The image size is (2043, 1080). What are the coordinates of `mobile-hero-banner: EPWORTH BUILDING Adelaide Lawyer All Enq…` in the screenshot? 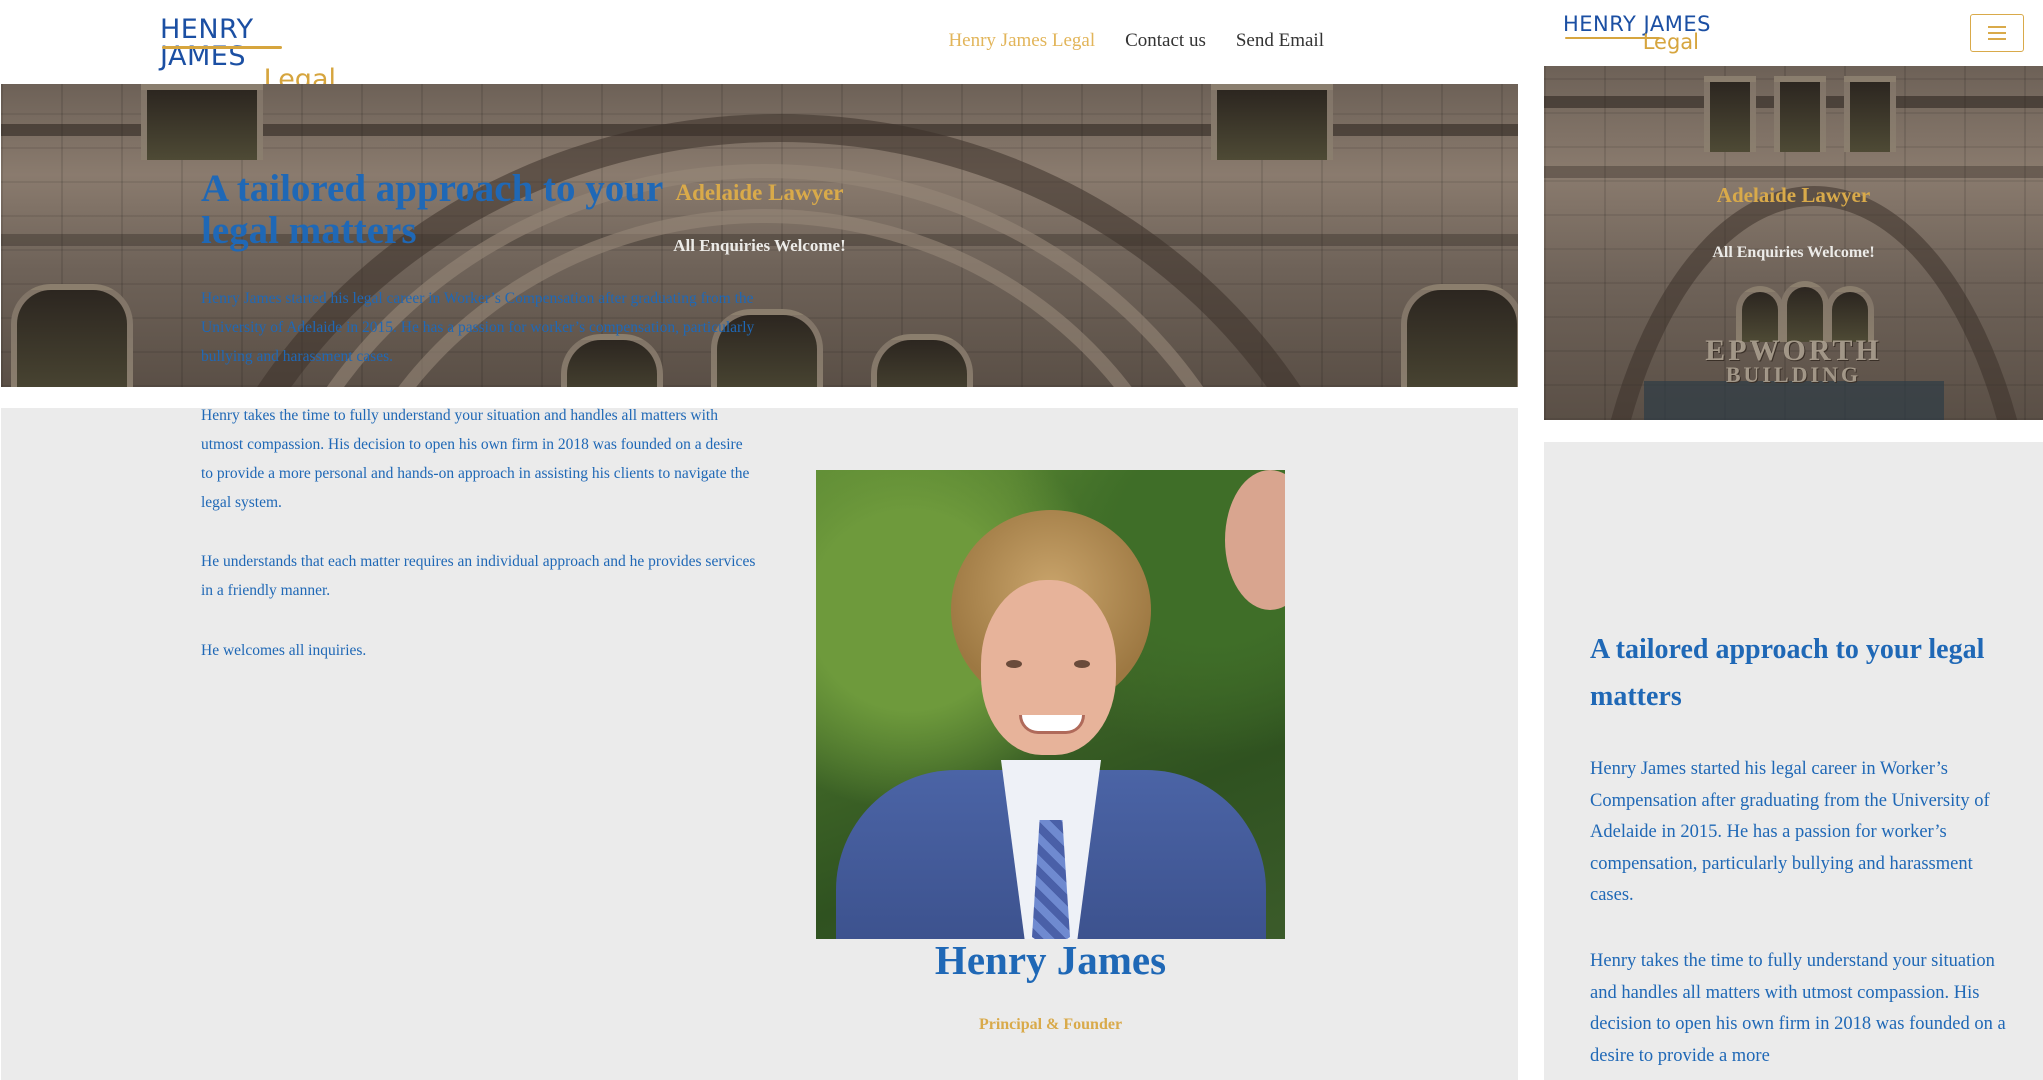 It's located at (1793, 243).